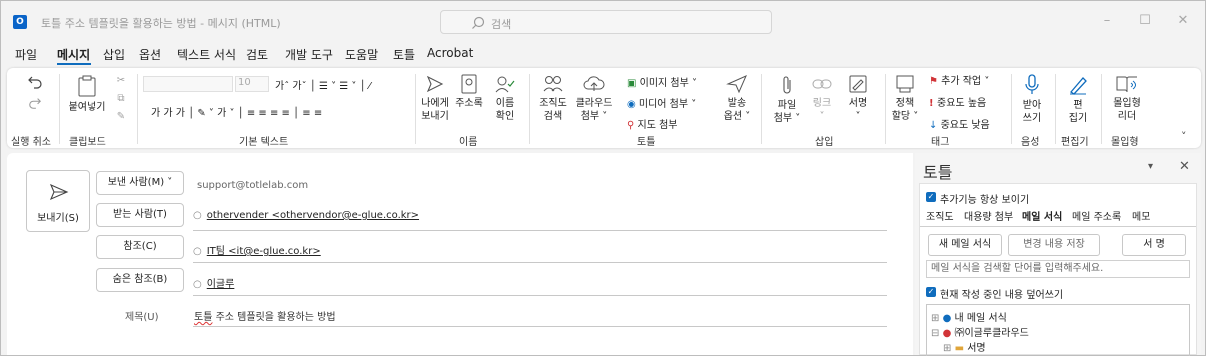 This screenshot has width=1206, height=356. I want to click on bcc-recipient: 이글루, so click(221, 284).